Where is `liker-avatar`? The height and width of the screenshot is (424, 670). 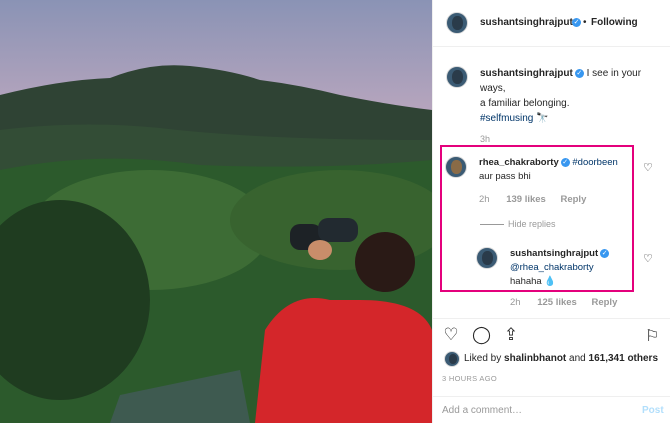 liker-avatar is located at coordinates (452, 359).